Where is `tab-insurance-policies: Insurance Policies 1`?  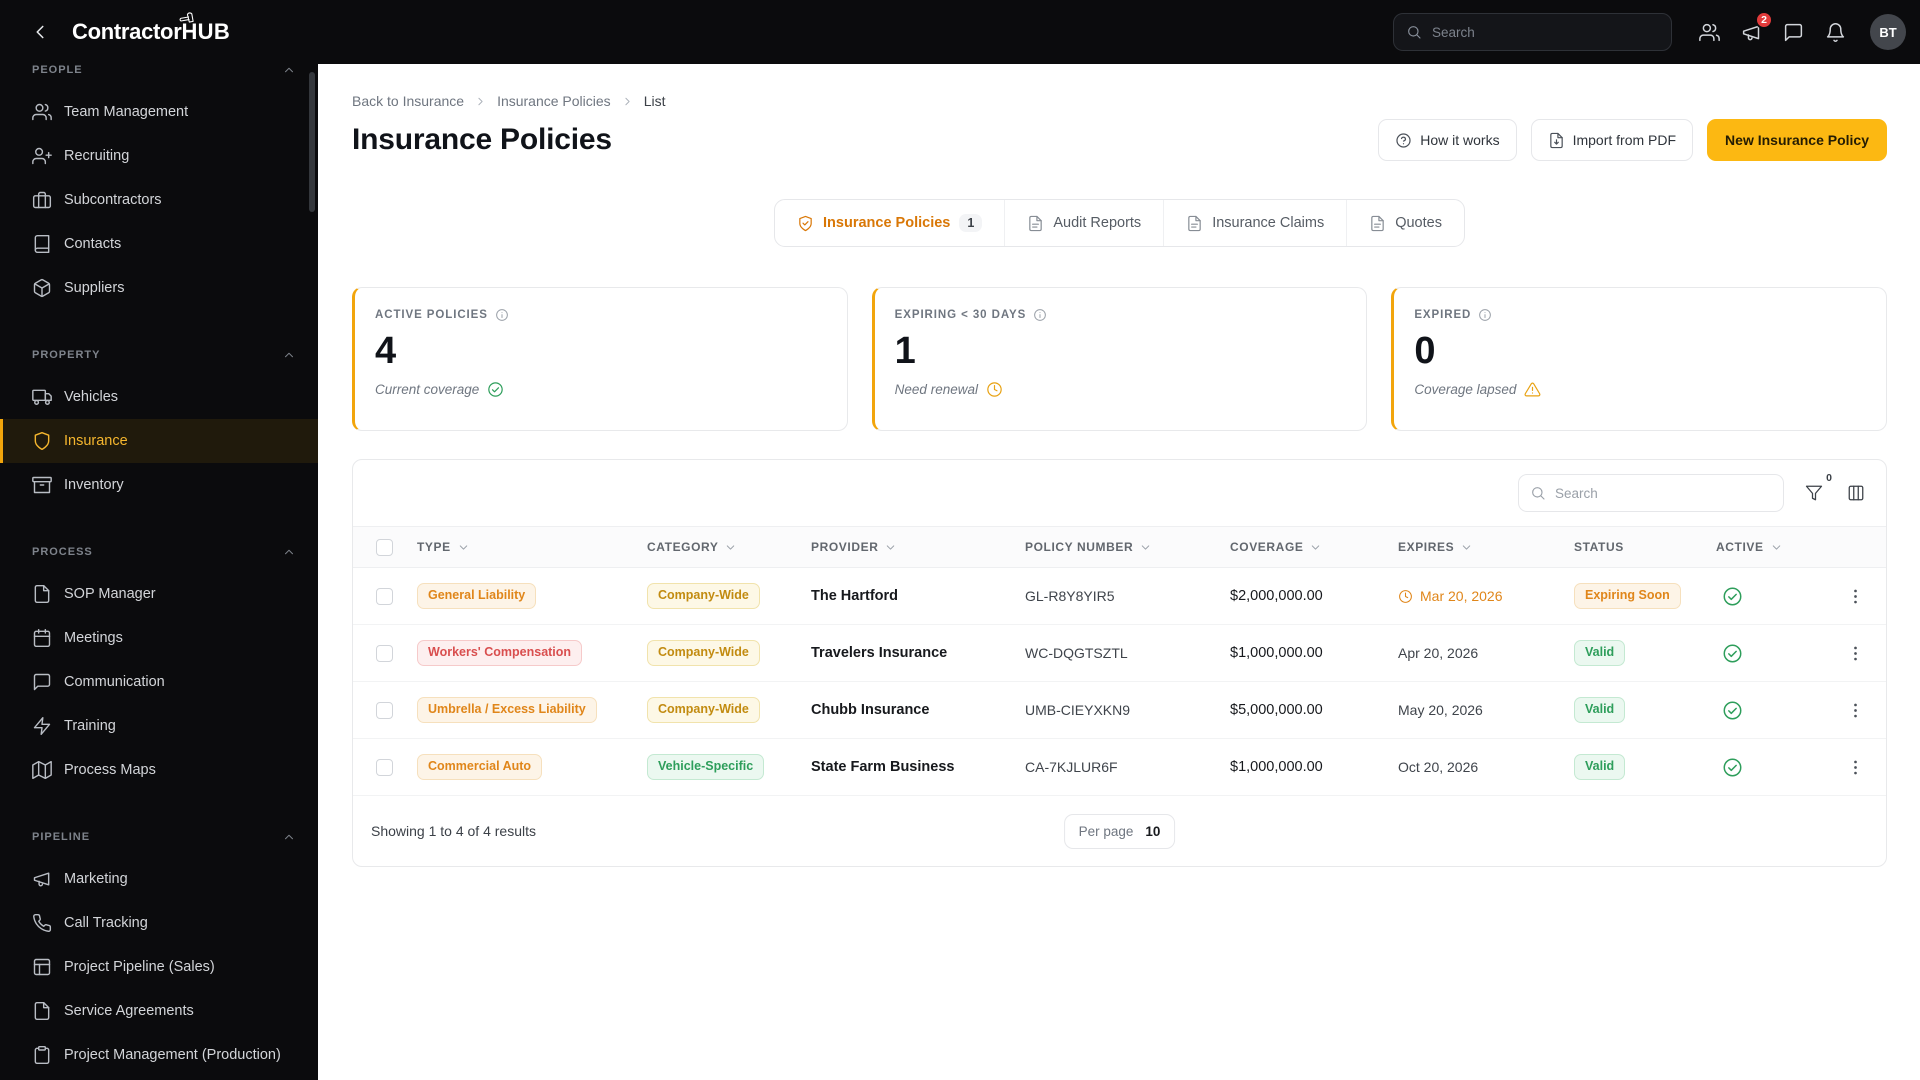 tab-insurance-policies: Insurance Policies 1 is located at coordinates (889, 223).